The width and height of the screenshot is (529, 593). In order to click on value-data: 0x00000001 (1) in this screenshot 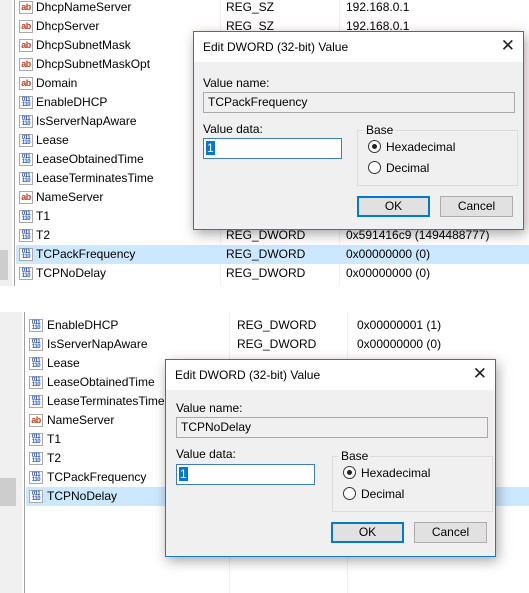, I will do `click(399, 325)`.